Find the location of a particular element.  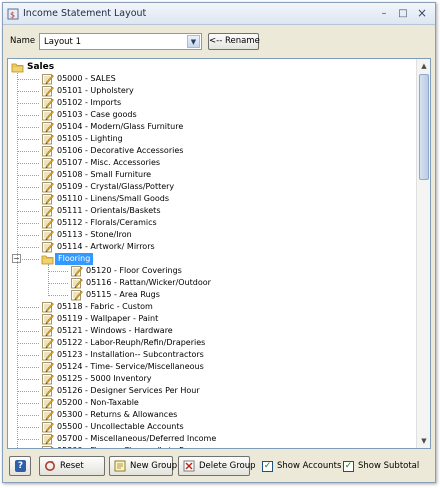

scroll-thumb is located at coordinates (424, 127).